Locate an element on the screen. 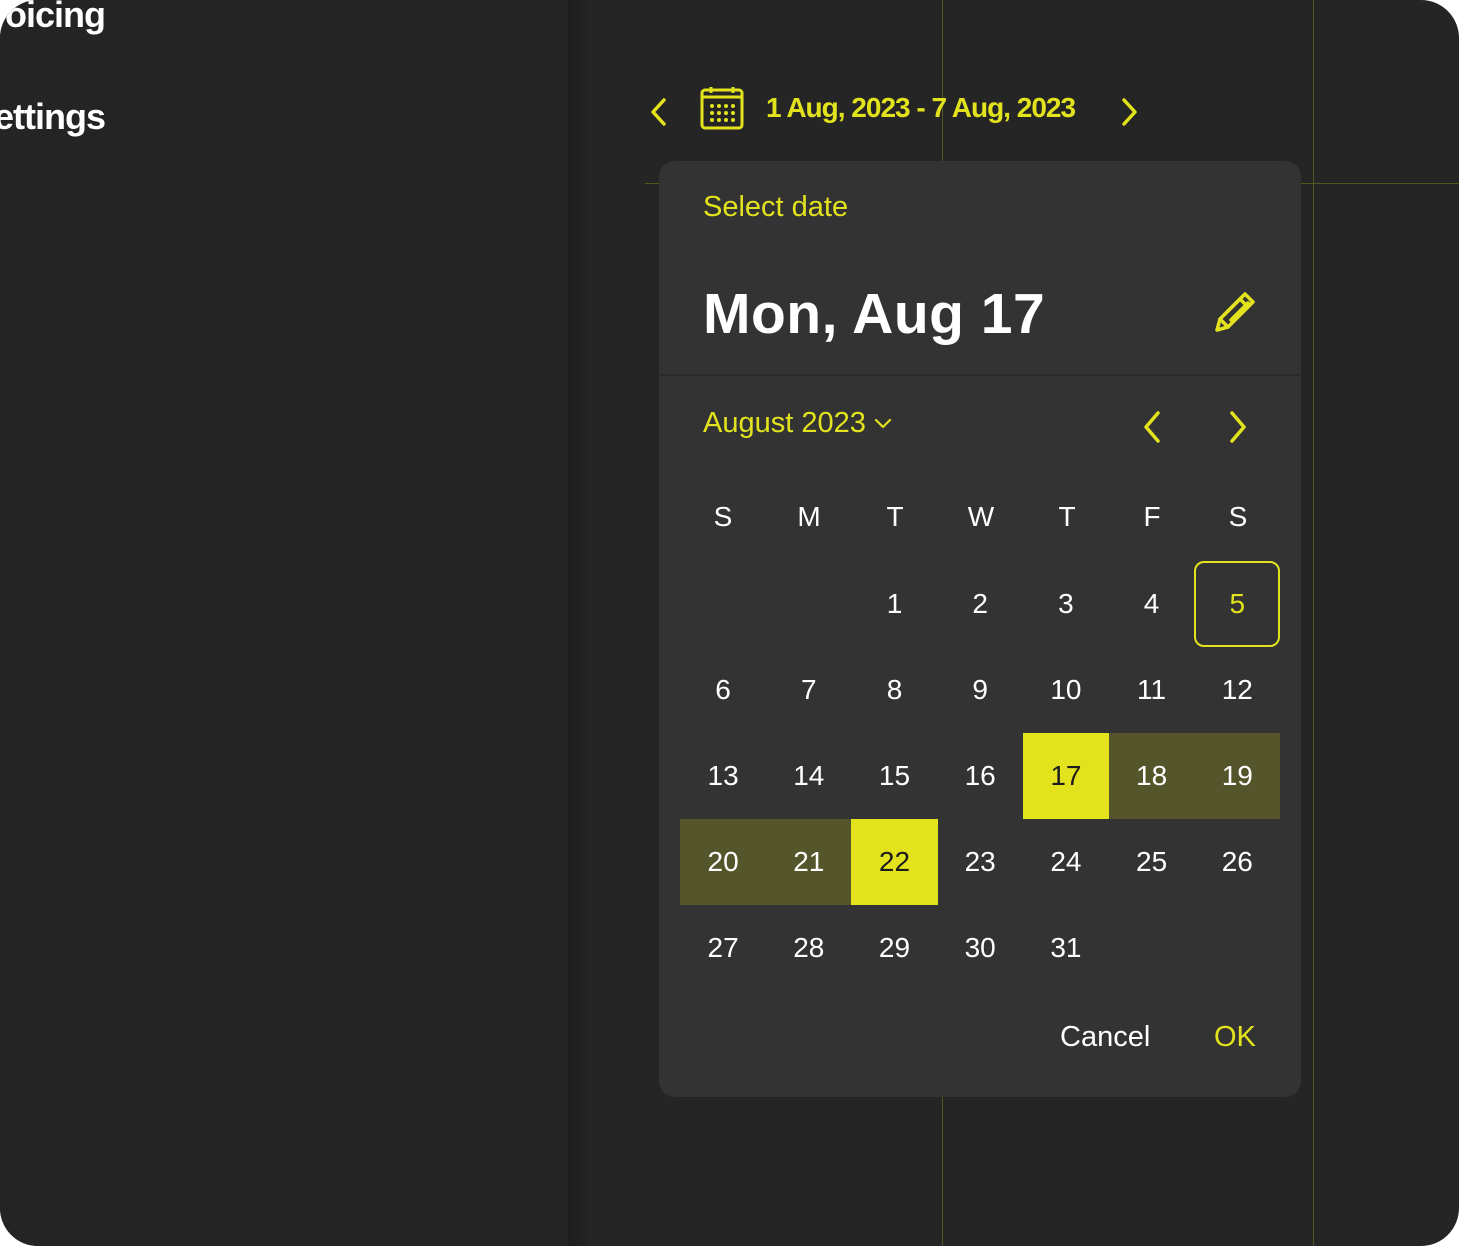 This screenshot has height=1246, width=1459. calendar-day-3: 3 is located at coordinates (1066, 604).